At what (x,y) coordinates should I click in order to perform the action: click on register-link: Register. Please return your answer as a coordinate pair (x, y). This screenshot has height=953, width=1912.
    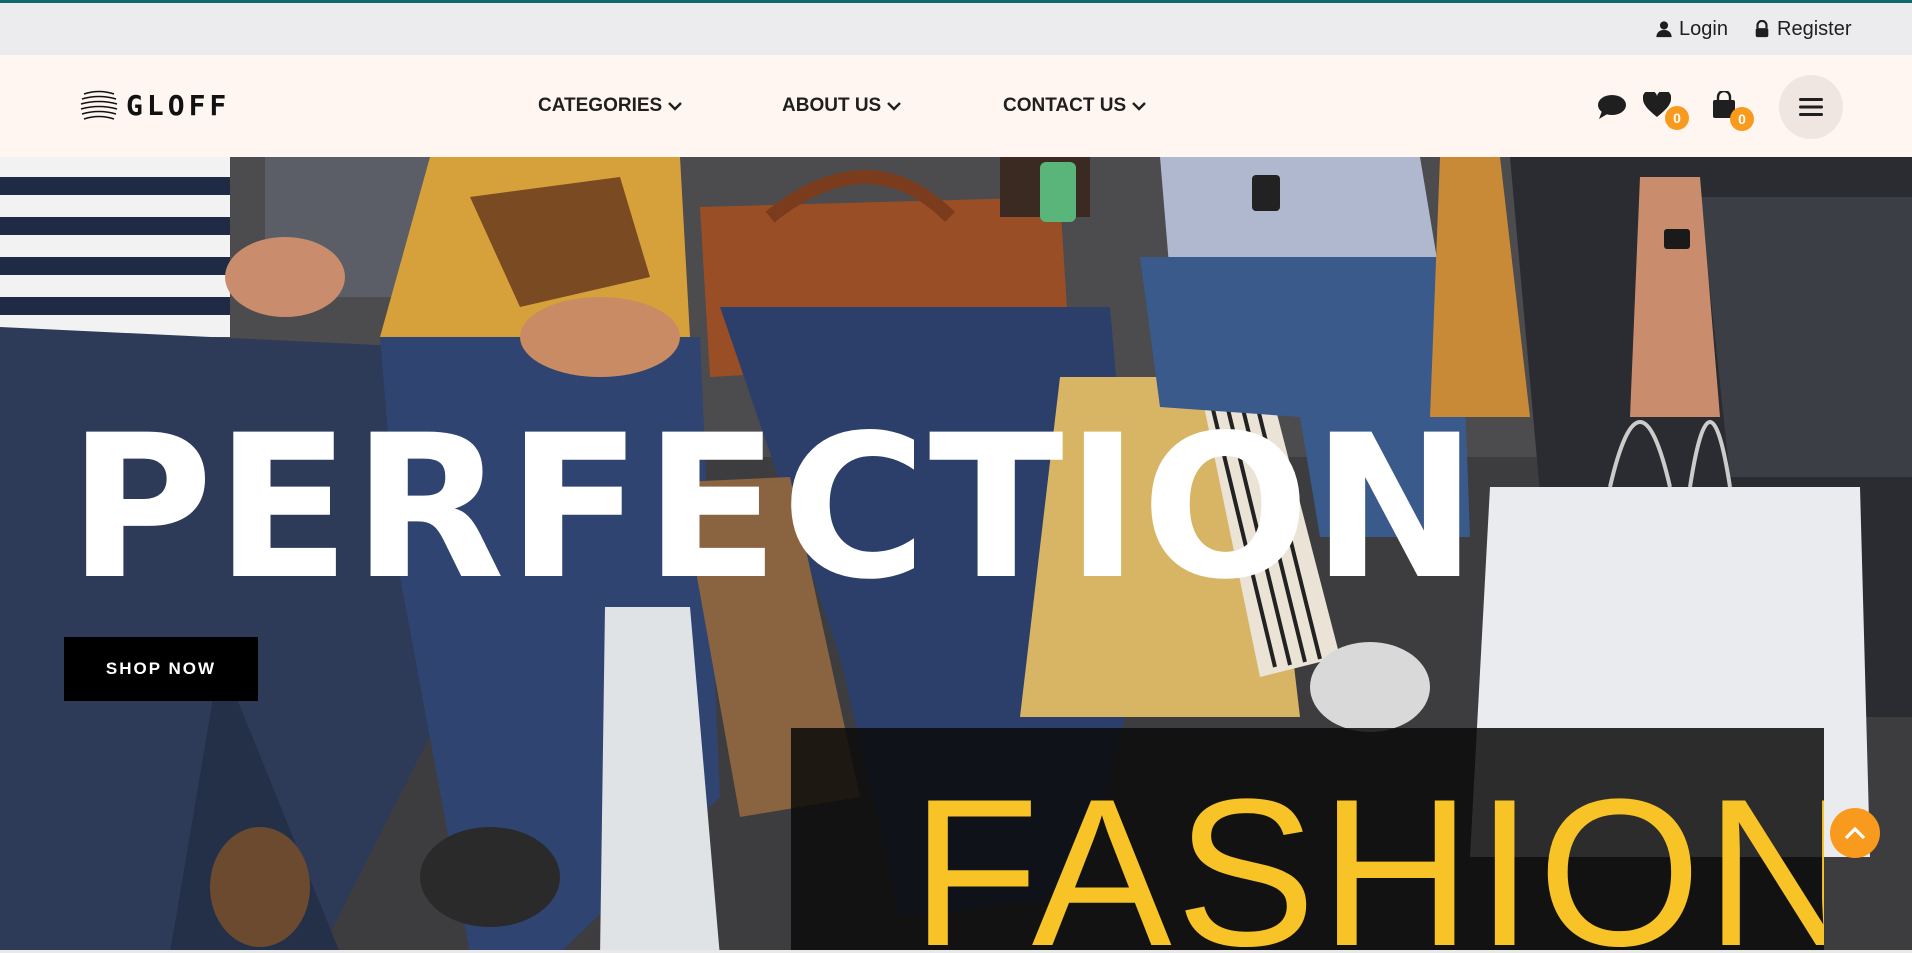
    Looking at the image, I should click on (1802, 29).